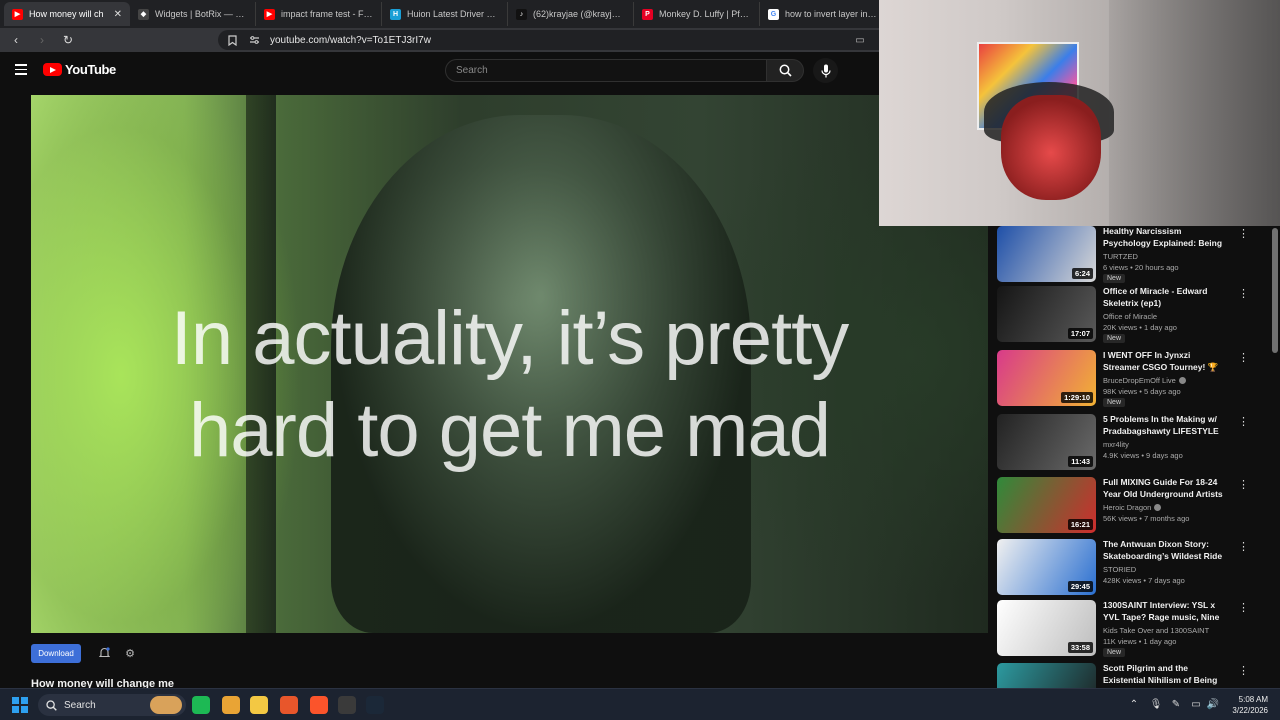 The image size is (1280, 720). I want to click on browser-tab: ▶ impact frame test - Flipacli, so click(319, 14).